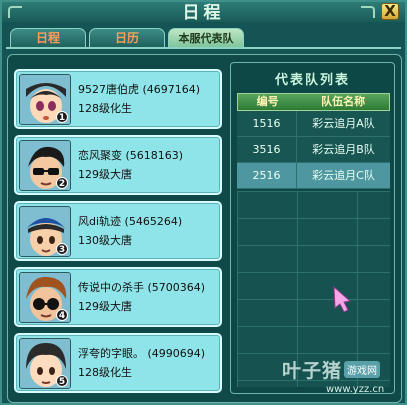  What do you see at coordinates (312, 80) in the screenshot?
I see `team-list-title: 代表队列表` at bounding box center [312, 80].